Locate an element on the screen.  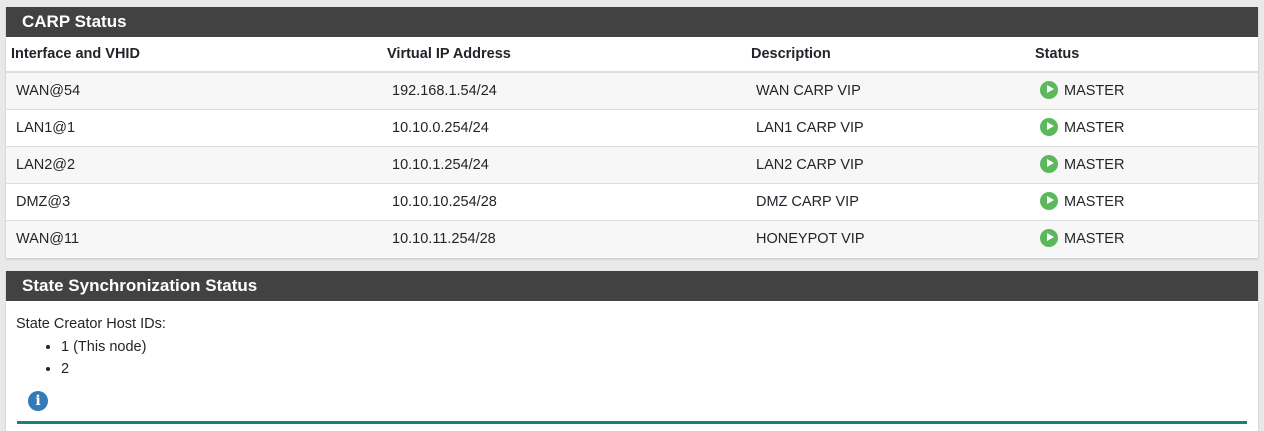
interface-cell: WAN@11 is located at coordinates (194, 238).